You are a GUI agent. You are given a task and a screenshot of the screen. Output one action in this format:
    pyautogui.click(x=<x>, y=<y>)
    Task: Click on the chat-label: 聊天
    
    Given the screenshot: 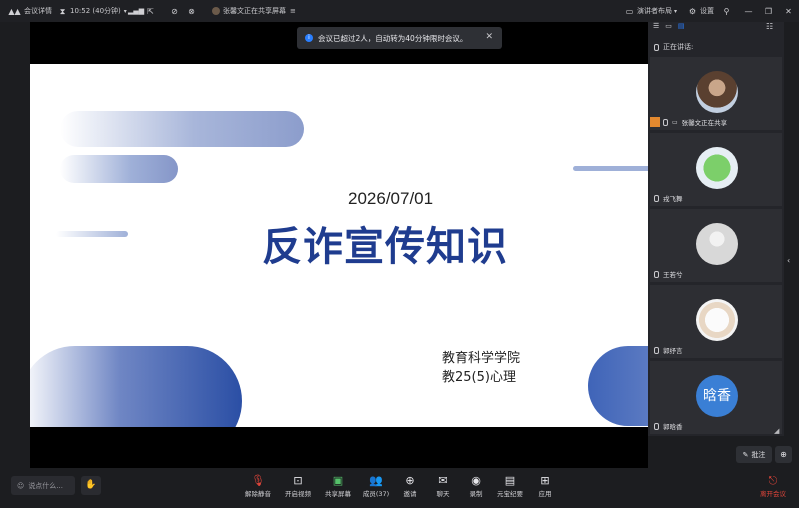 What is the action you would take?
    pyautogui.click(x=443, y=494)
    